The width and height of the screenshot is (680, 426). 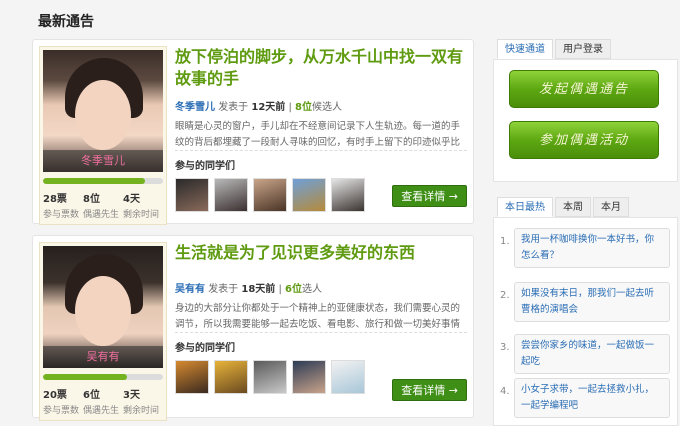 What do you see at coordinates (525, 207) in the screenshot?
I see `tab-today-hot: 本日最热` at bounding box center [525, 207].